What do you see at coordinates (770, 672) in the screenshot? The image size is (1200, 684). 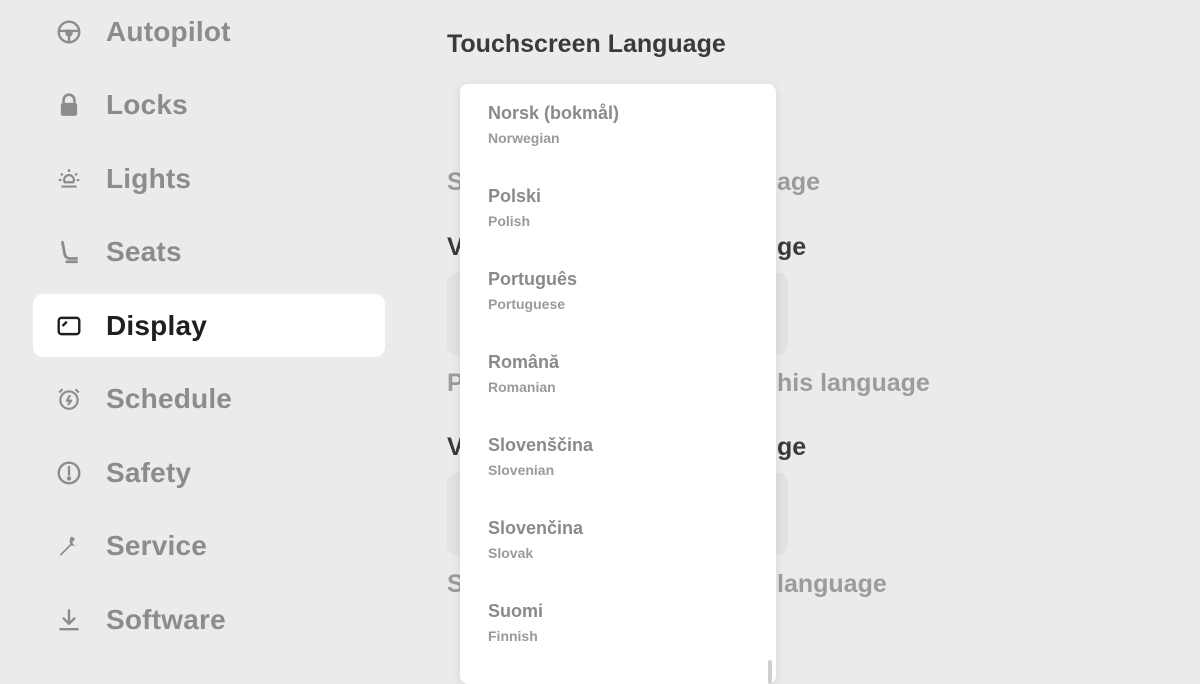 I see `dropdown-scrollbar` at bounding box center [770, 672].